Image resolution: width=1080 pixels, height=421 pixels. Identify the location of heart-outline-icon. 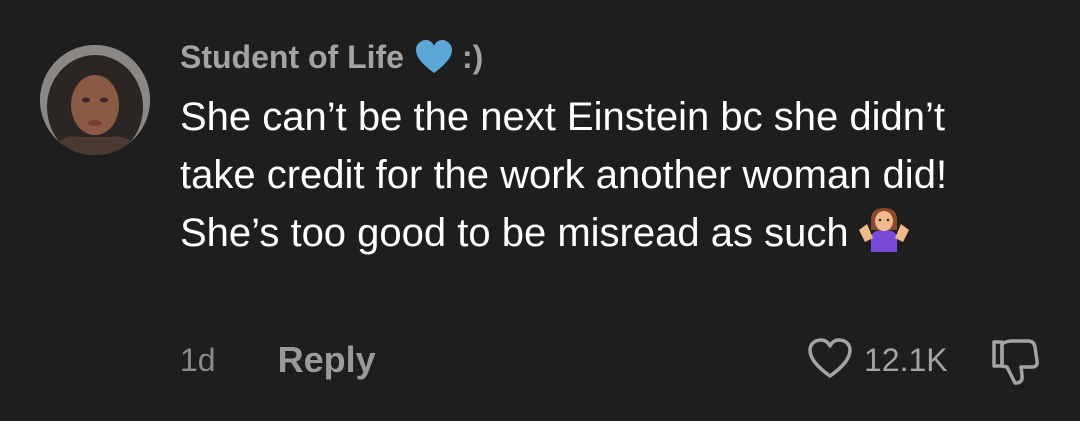
(830, 360).